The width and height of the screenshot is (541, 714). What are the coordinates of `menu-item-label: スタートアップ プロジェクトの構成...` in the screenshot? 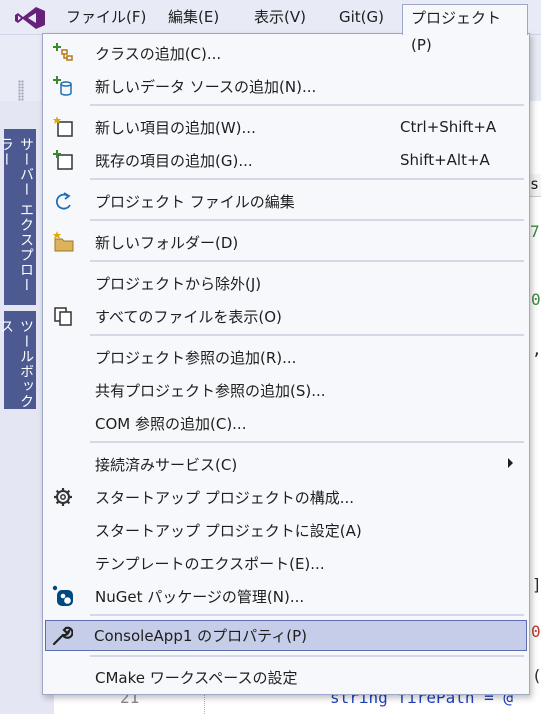 It's located at (225, 497).